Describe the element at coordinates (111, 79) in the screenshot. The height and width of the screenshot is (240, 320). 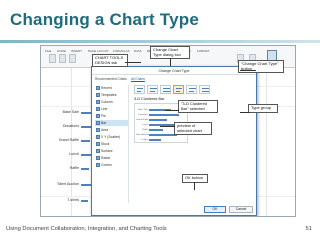
I see `tab-recommended-charts: Recommended Charts` at that location.